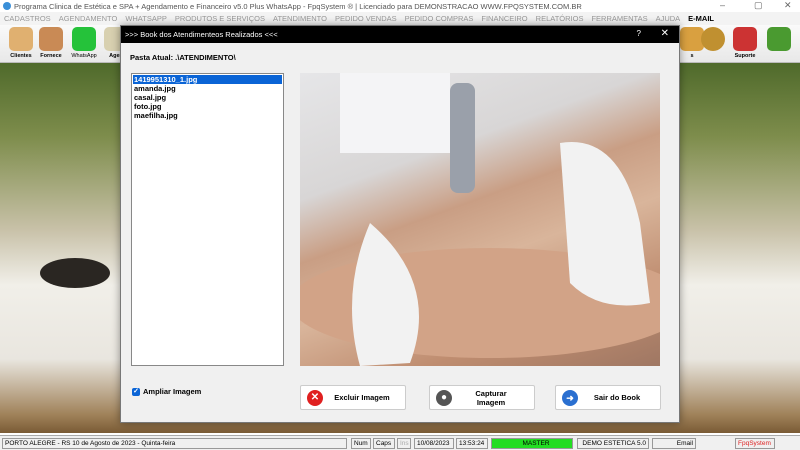  Describe the element at coordinates (779, 39) in the screenshot. I see `exit-icon` at that location.